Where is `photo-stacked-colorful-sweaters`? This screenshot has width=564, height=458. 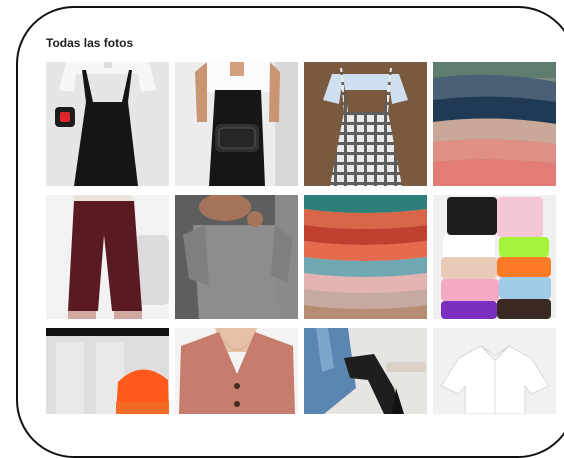
photo-stacked-colorful-sweaters is located at coordinates (365, 257).